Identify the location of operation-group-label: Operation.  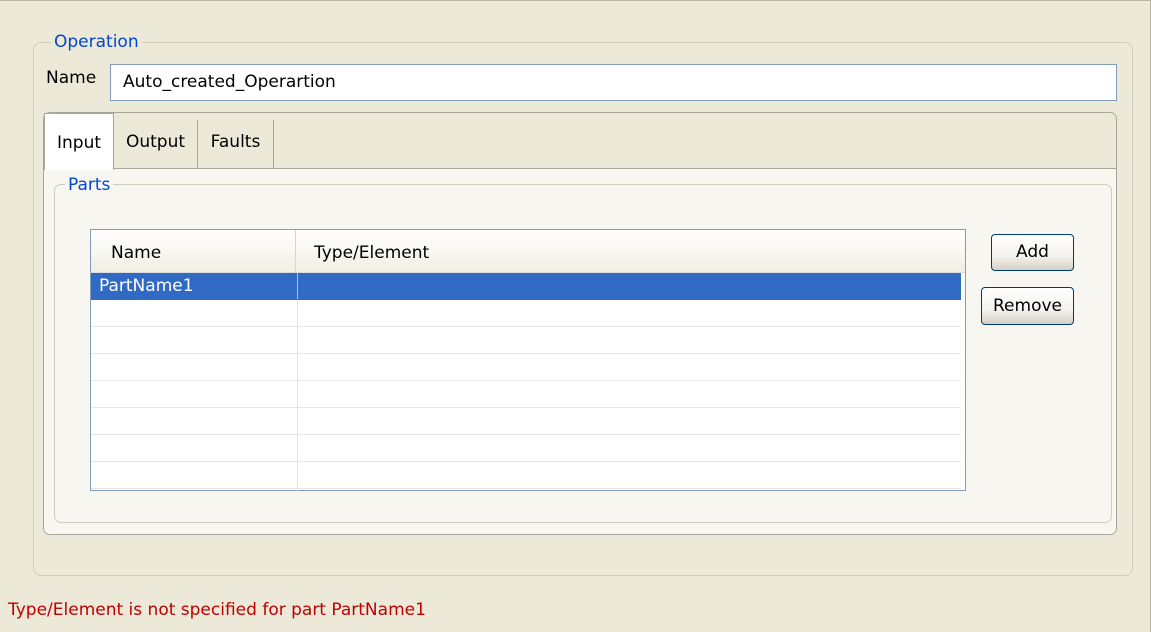
(96, 42).